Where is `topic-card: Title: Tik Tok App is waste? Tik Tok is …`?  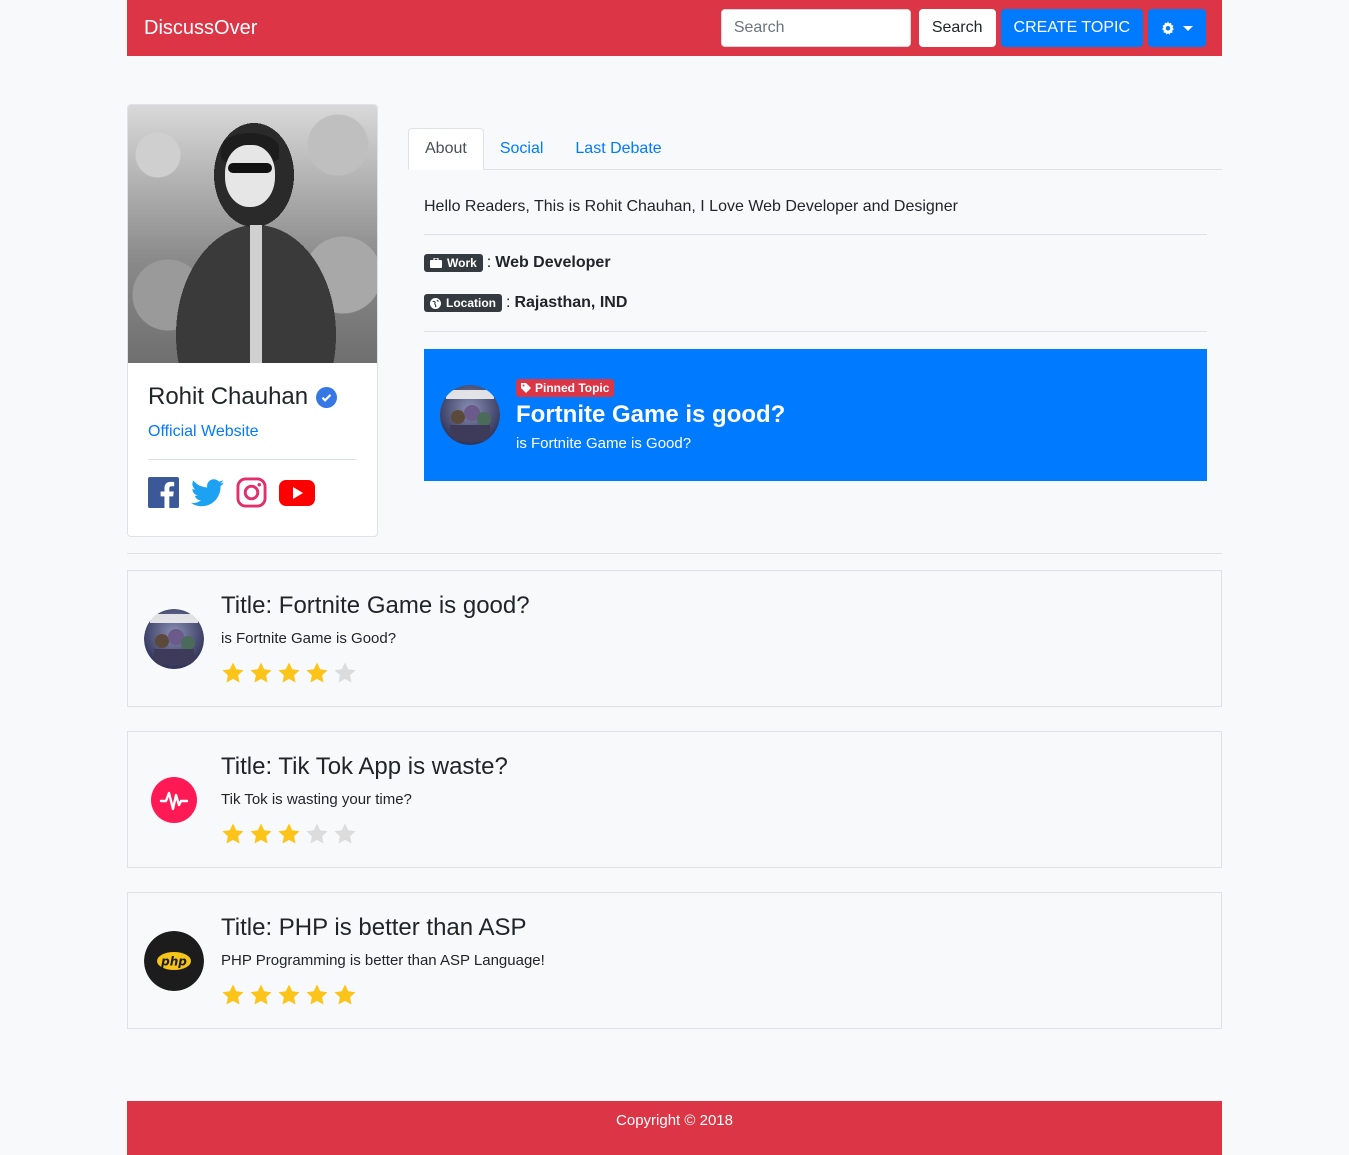 topic-card: Title: Tik Tok App is waste? Tik Tok is … is located at coordinates (674, 799).